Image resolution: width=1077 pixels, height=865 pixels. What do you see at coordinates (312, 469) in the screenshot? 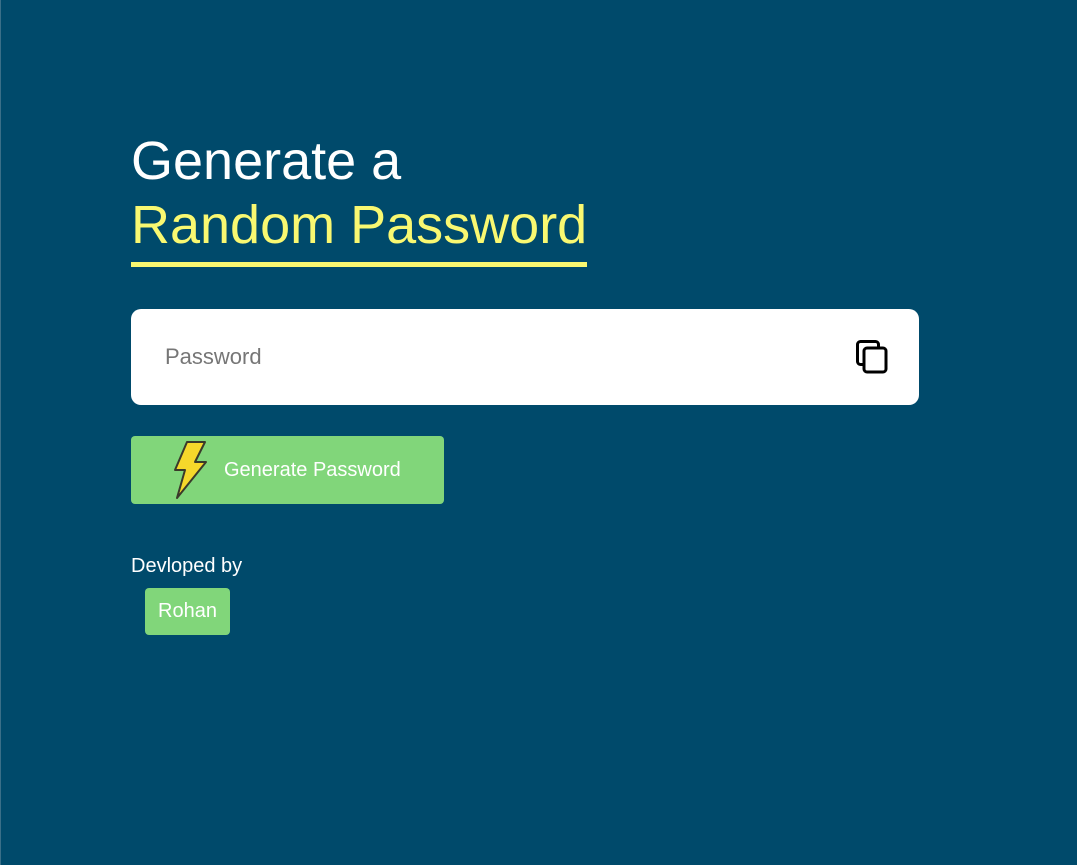
I see `generate-button-label: Generate Password` at bounding box center [312, 469].